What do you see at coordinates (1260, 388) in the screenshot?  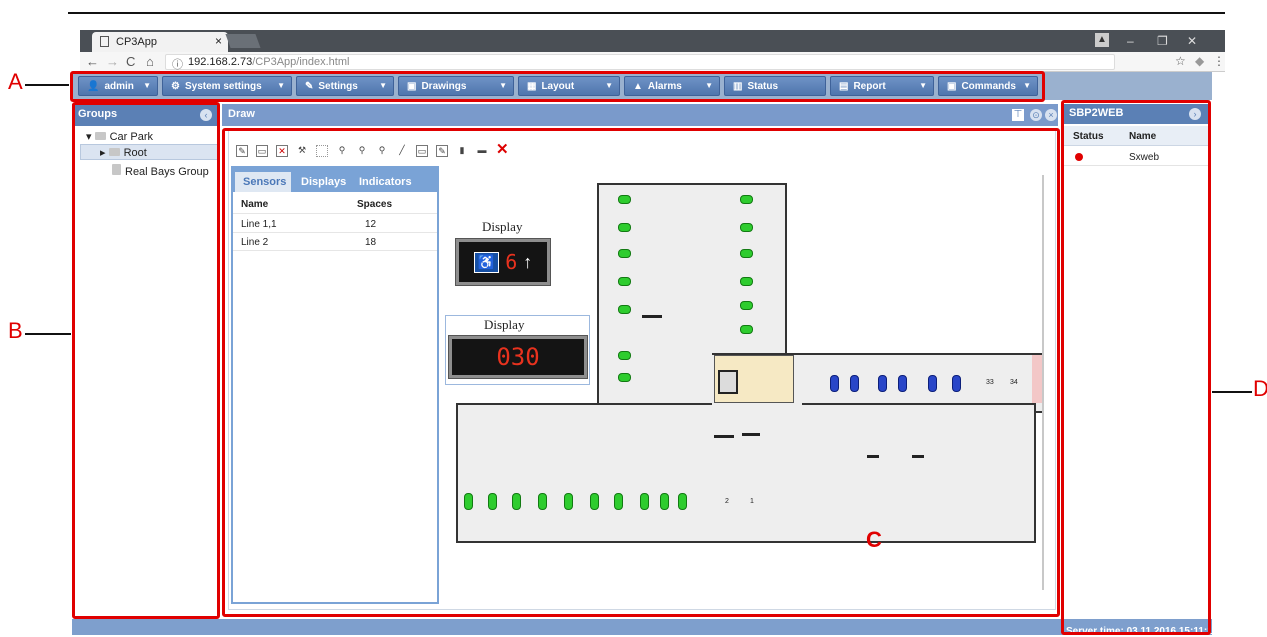 I see `annotation-d-label: D` at bounding box center [1260, 388].